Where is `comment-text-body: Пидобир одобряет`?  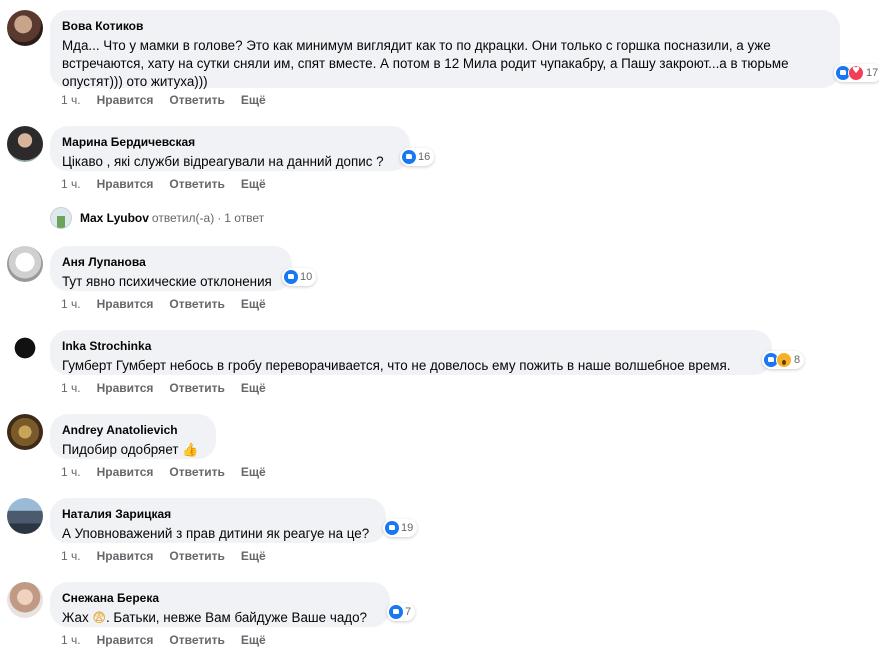 comment-text-body: Пидобир одобряет is located at coordinates (120, 449).